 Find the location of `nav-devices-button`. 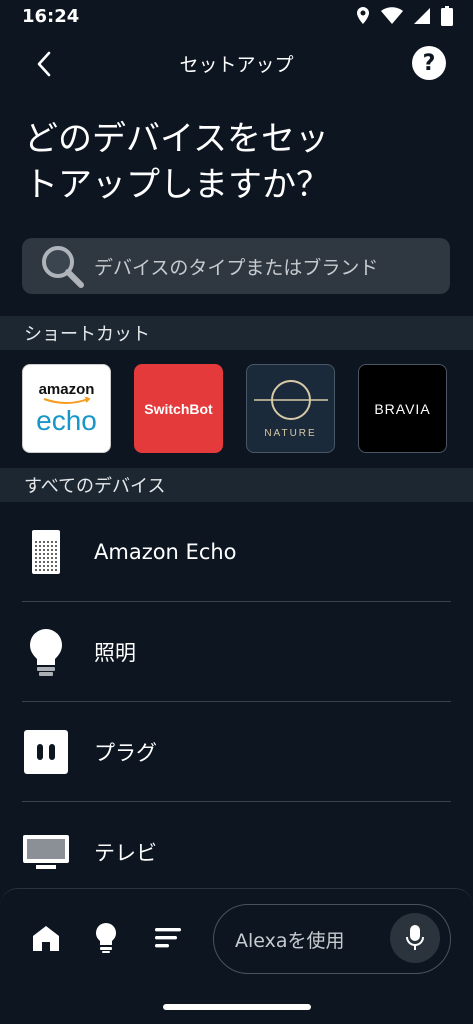

nav-devices-button is located at coordinates (106, 938).